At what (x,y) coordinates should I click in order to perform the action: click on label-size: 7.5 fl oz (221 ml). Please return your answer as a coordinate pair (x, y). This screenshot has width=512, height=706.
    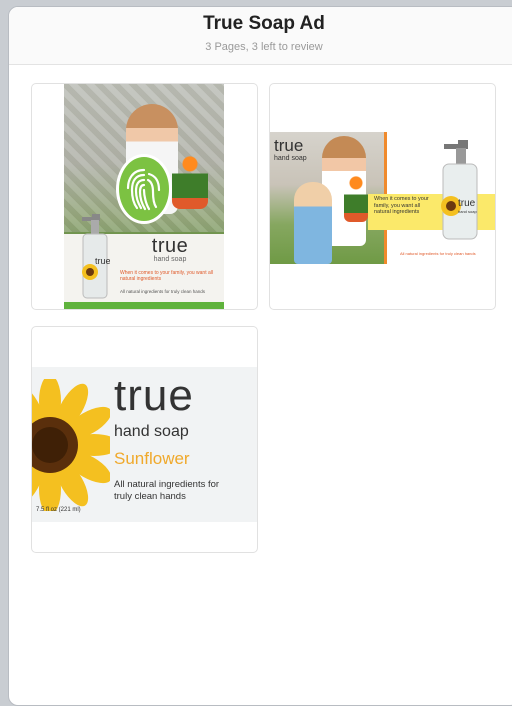
    Looking at the image, I should click on (58, 510).